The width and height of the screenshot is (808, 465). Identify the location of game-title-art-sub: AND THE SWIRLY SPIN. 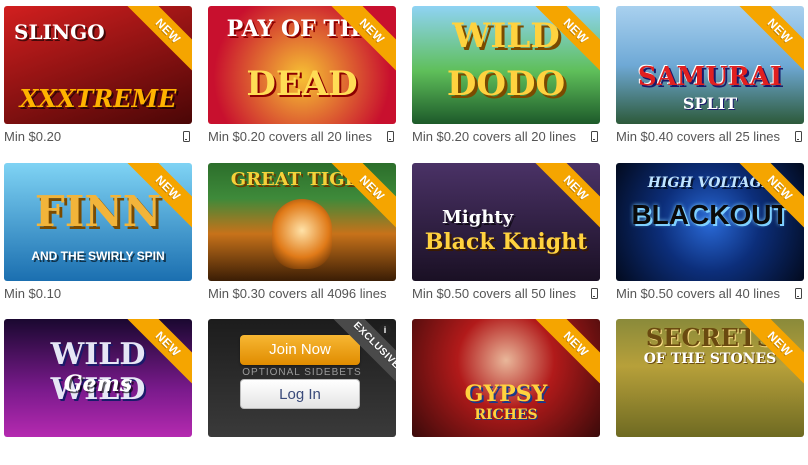
(98, 256).